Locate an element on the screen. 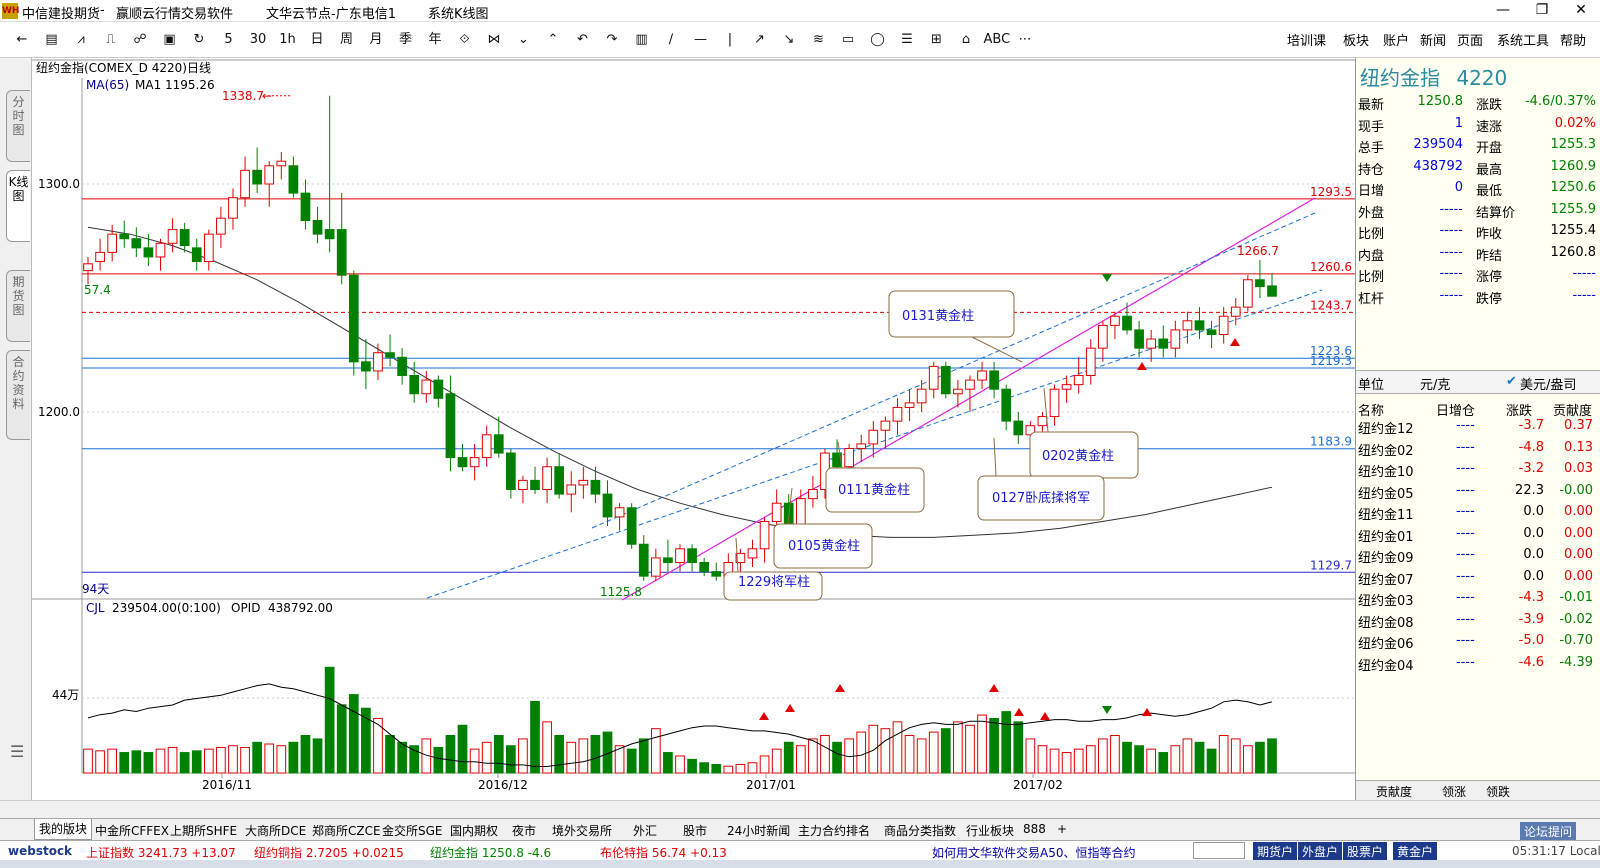 The height and width of the screenshot is (868, 1600). market-tab-1: 中金所CFFEX is located at coordinates (132, 830).